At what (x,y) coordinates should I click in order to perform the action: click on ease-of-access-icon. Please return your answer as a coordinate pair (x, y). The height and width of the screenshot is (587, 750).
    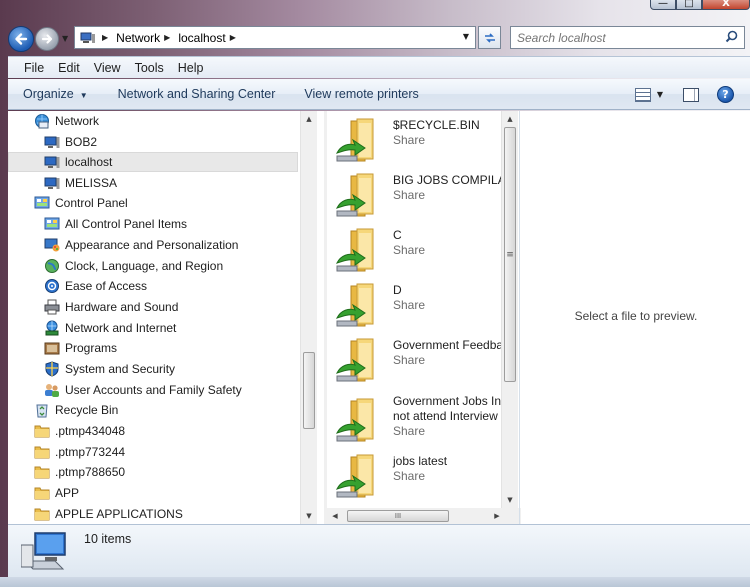
    Looking at the image, I should click on (52, 286).